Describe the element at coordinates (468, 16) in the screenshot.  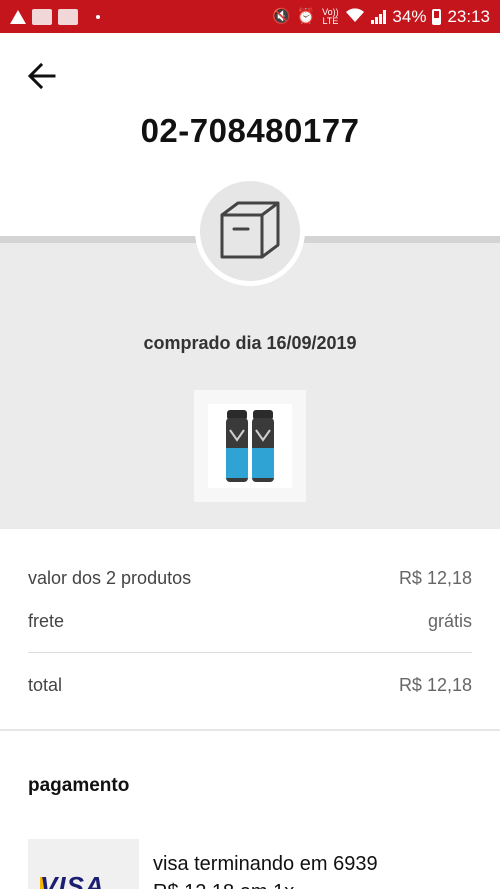
I see `clock: 23:13` at that location.